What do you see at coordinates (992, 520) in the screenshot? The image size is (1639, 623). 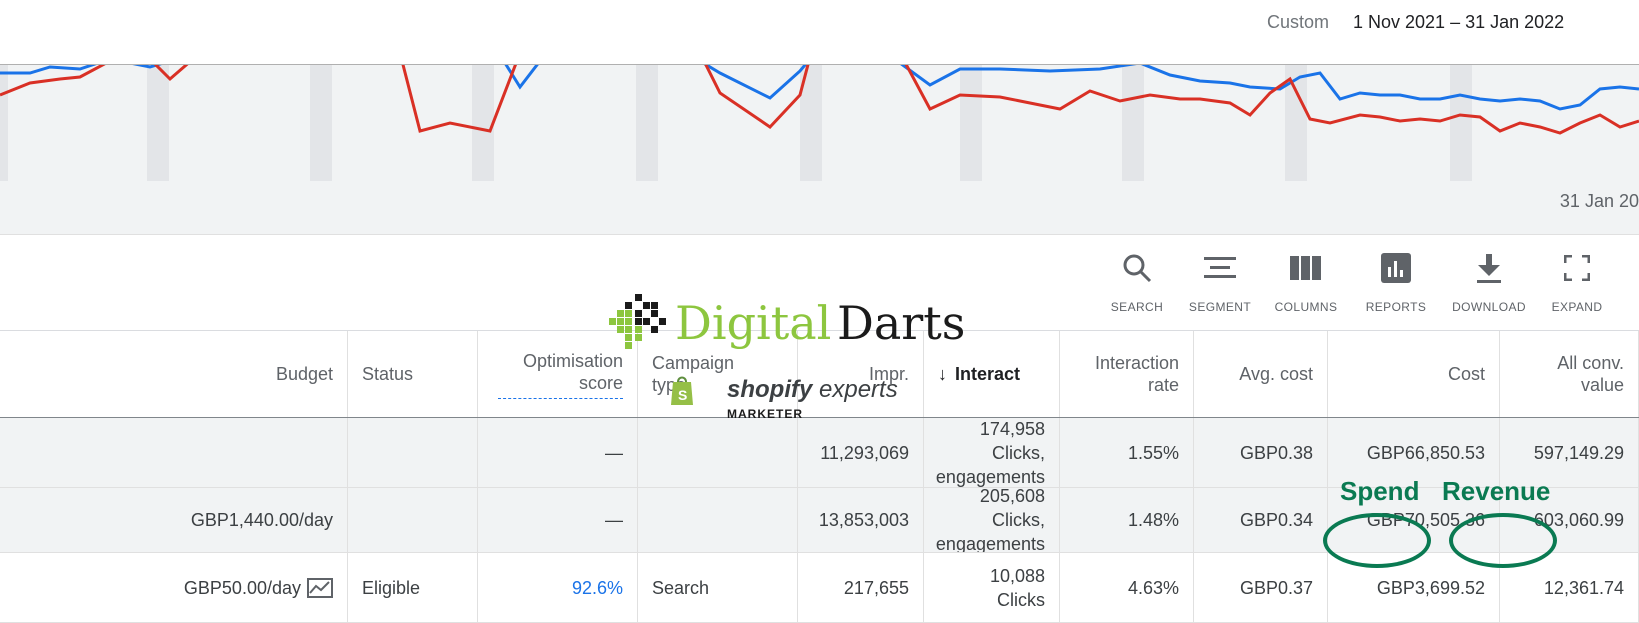 I see `cell-interactions: 205,608 Clicks, engagements` at bounding box center [992, 520].